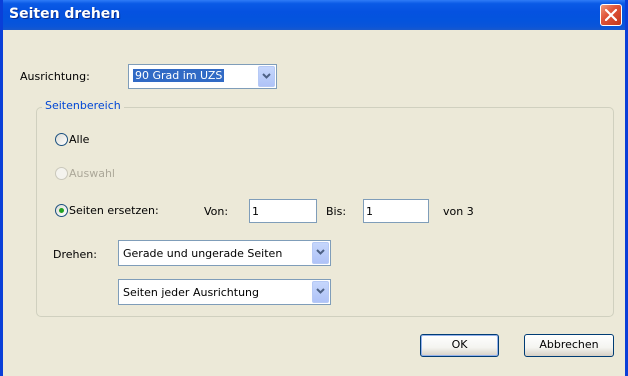  I want to click on orientation-value: Seiten jeder Ausrichtung, so click(191, 292).